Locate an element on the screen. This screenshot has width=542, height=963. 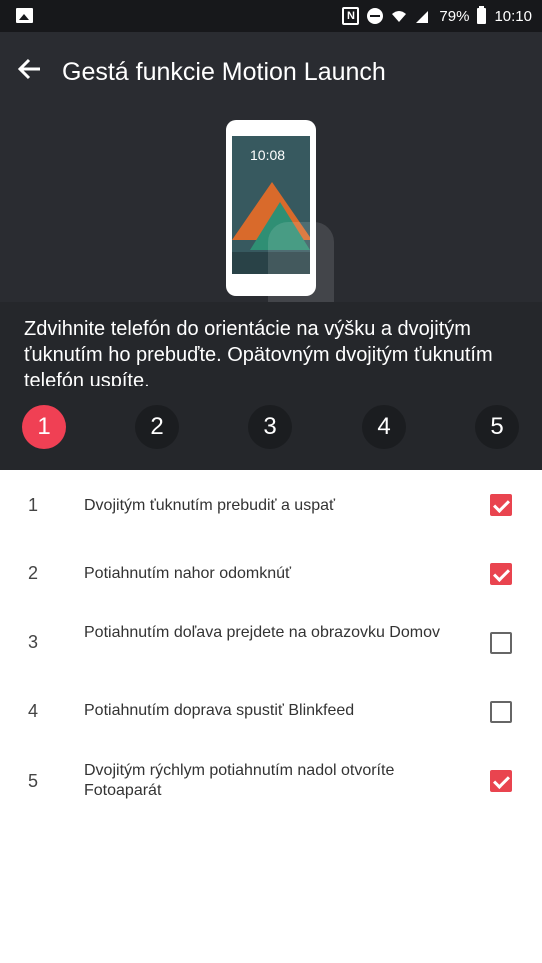
status-icons: N 79% 10:10 is located at coordinates (437, 16).